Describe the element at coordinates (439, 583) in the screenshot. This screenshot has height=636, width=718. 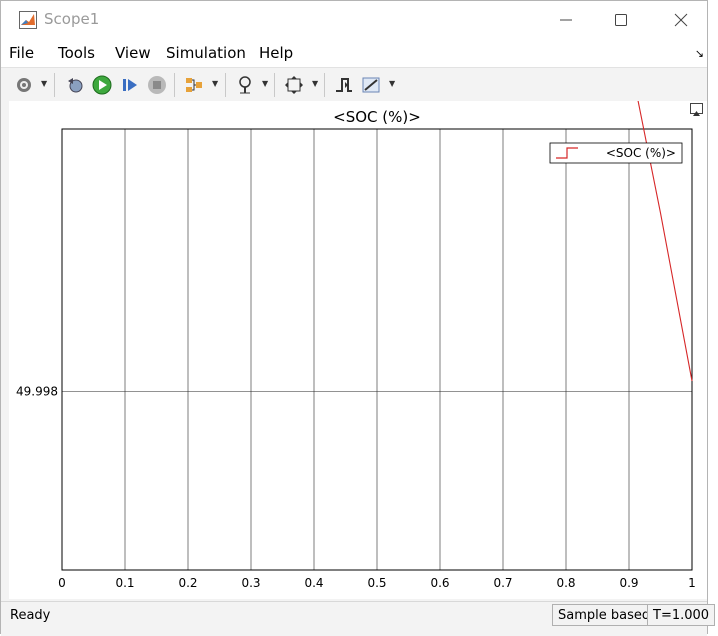
I see `x-tick-label: 0.6` at that location.